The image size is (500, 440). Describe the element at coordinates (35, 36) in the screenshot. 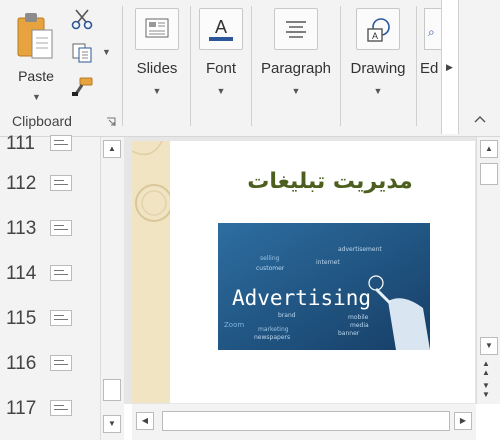

I see `paste-icon` at that location.